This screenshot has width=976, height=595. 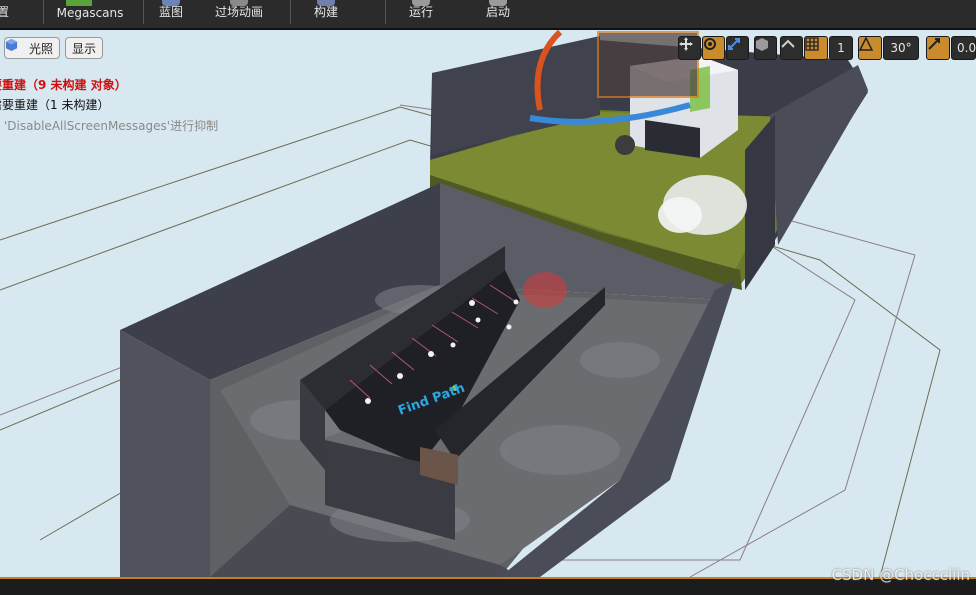 I want to click on rebuild-warning-message: 要重建（9 未构建 对象）, so click(x=63, y=85).